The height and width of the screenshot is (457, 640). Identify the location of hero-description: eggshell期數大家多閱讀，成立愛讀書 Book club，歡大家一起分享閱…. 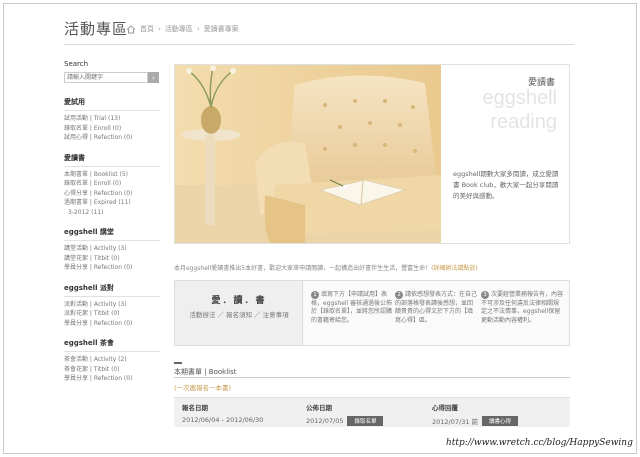
(506, 185).